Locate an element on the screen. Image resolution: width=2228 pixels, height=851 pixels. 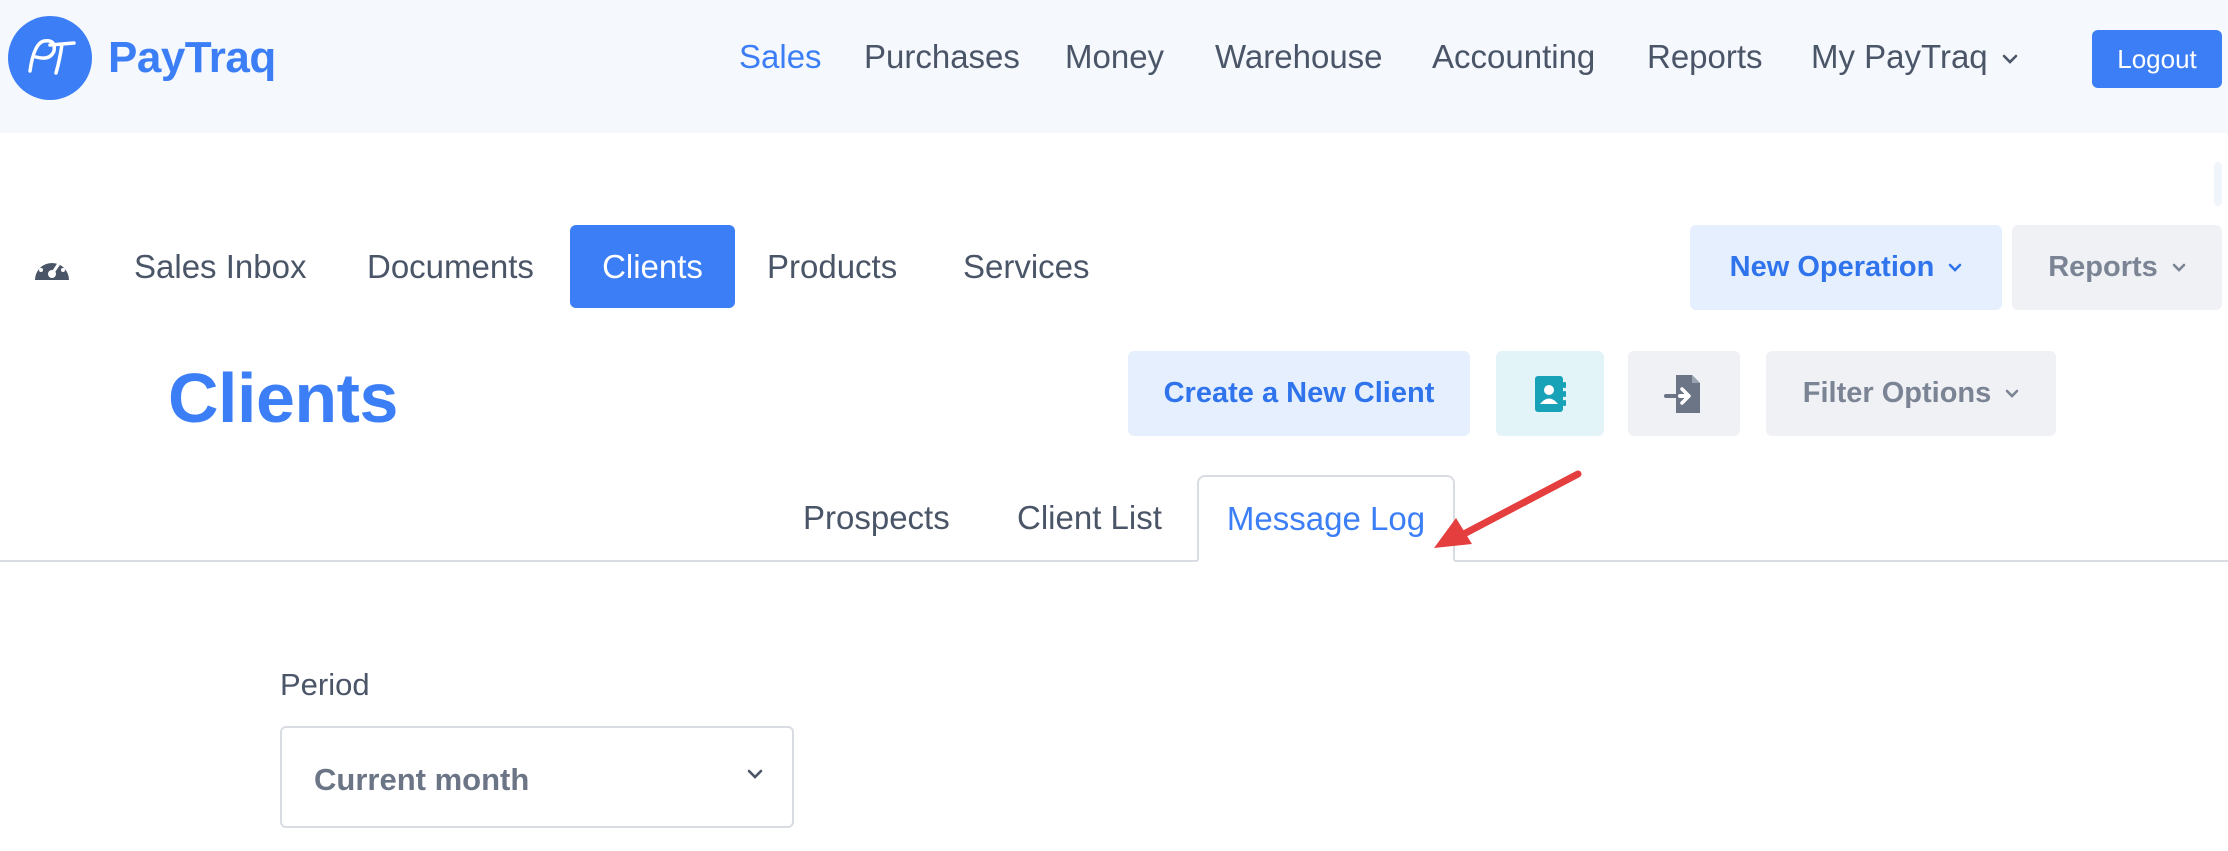
speedometer-icon is located at coordinates (52, 270).